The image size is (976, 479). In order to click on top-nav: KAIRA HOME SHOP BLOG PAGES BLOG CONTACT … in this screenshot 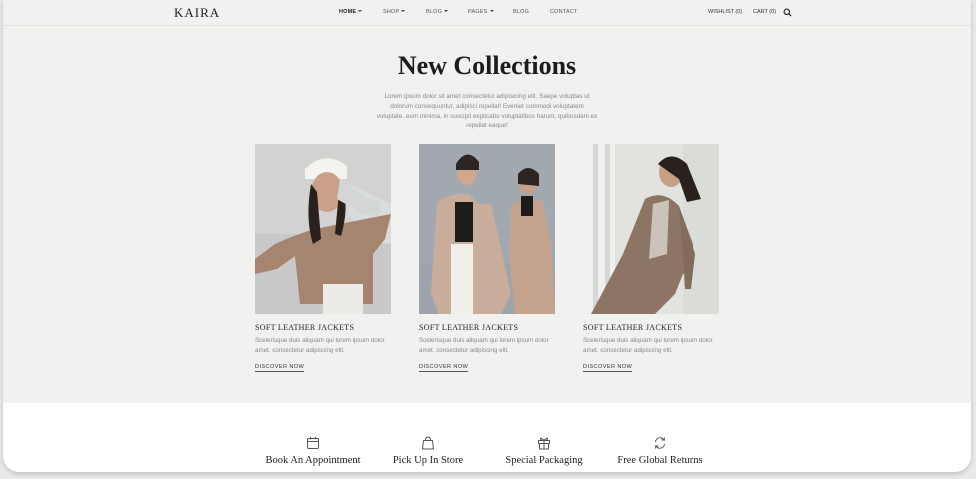, I will do `click(487, 13)`.